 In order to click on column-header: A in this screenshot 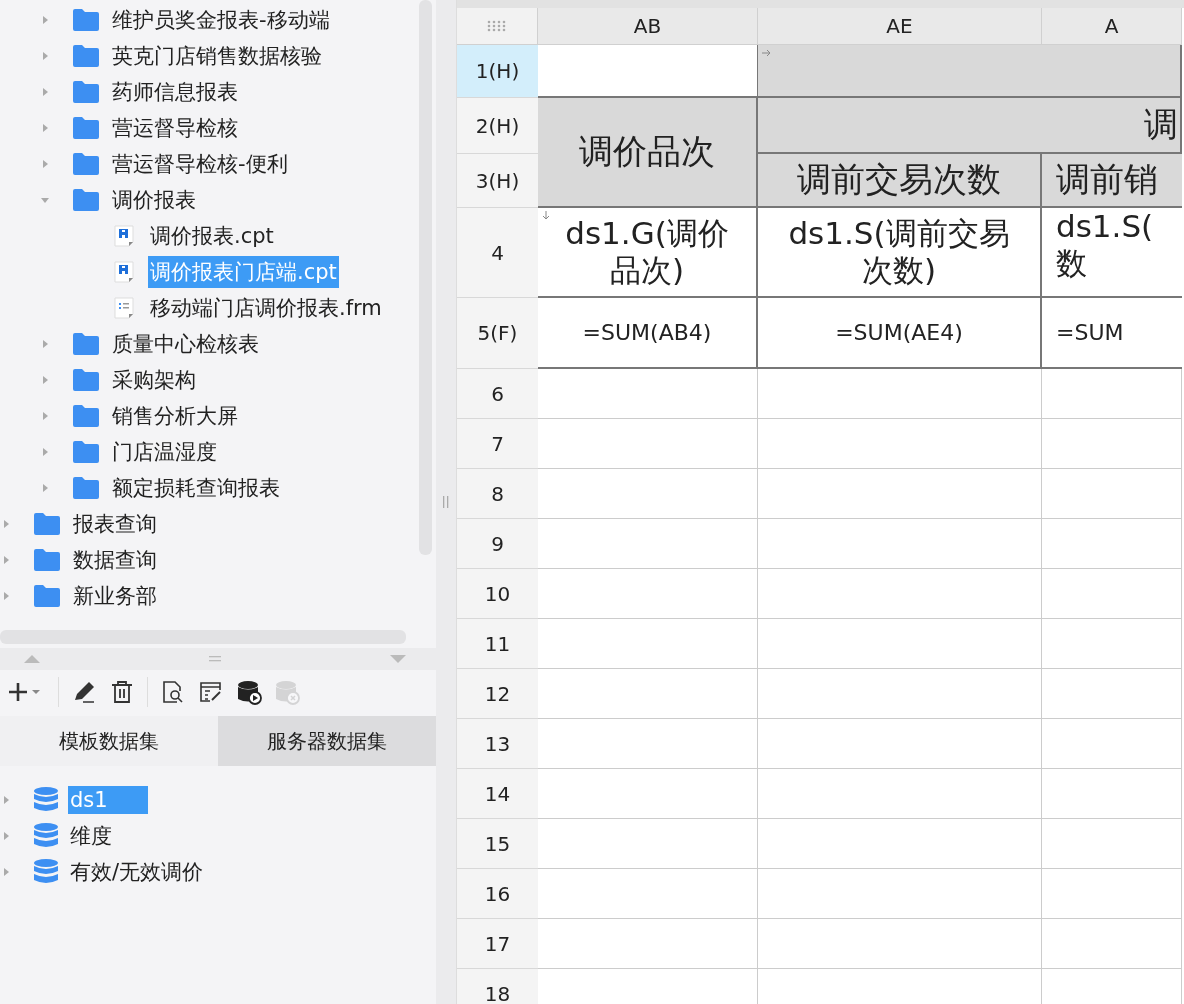, I will do `click(1112, 26)`.